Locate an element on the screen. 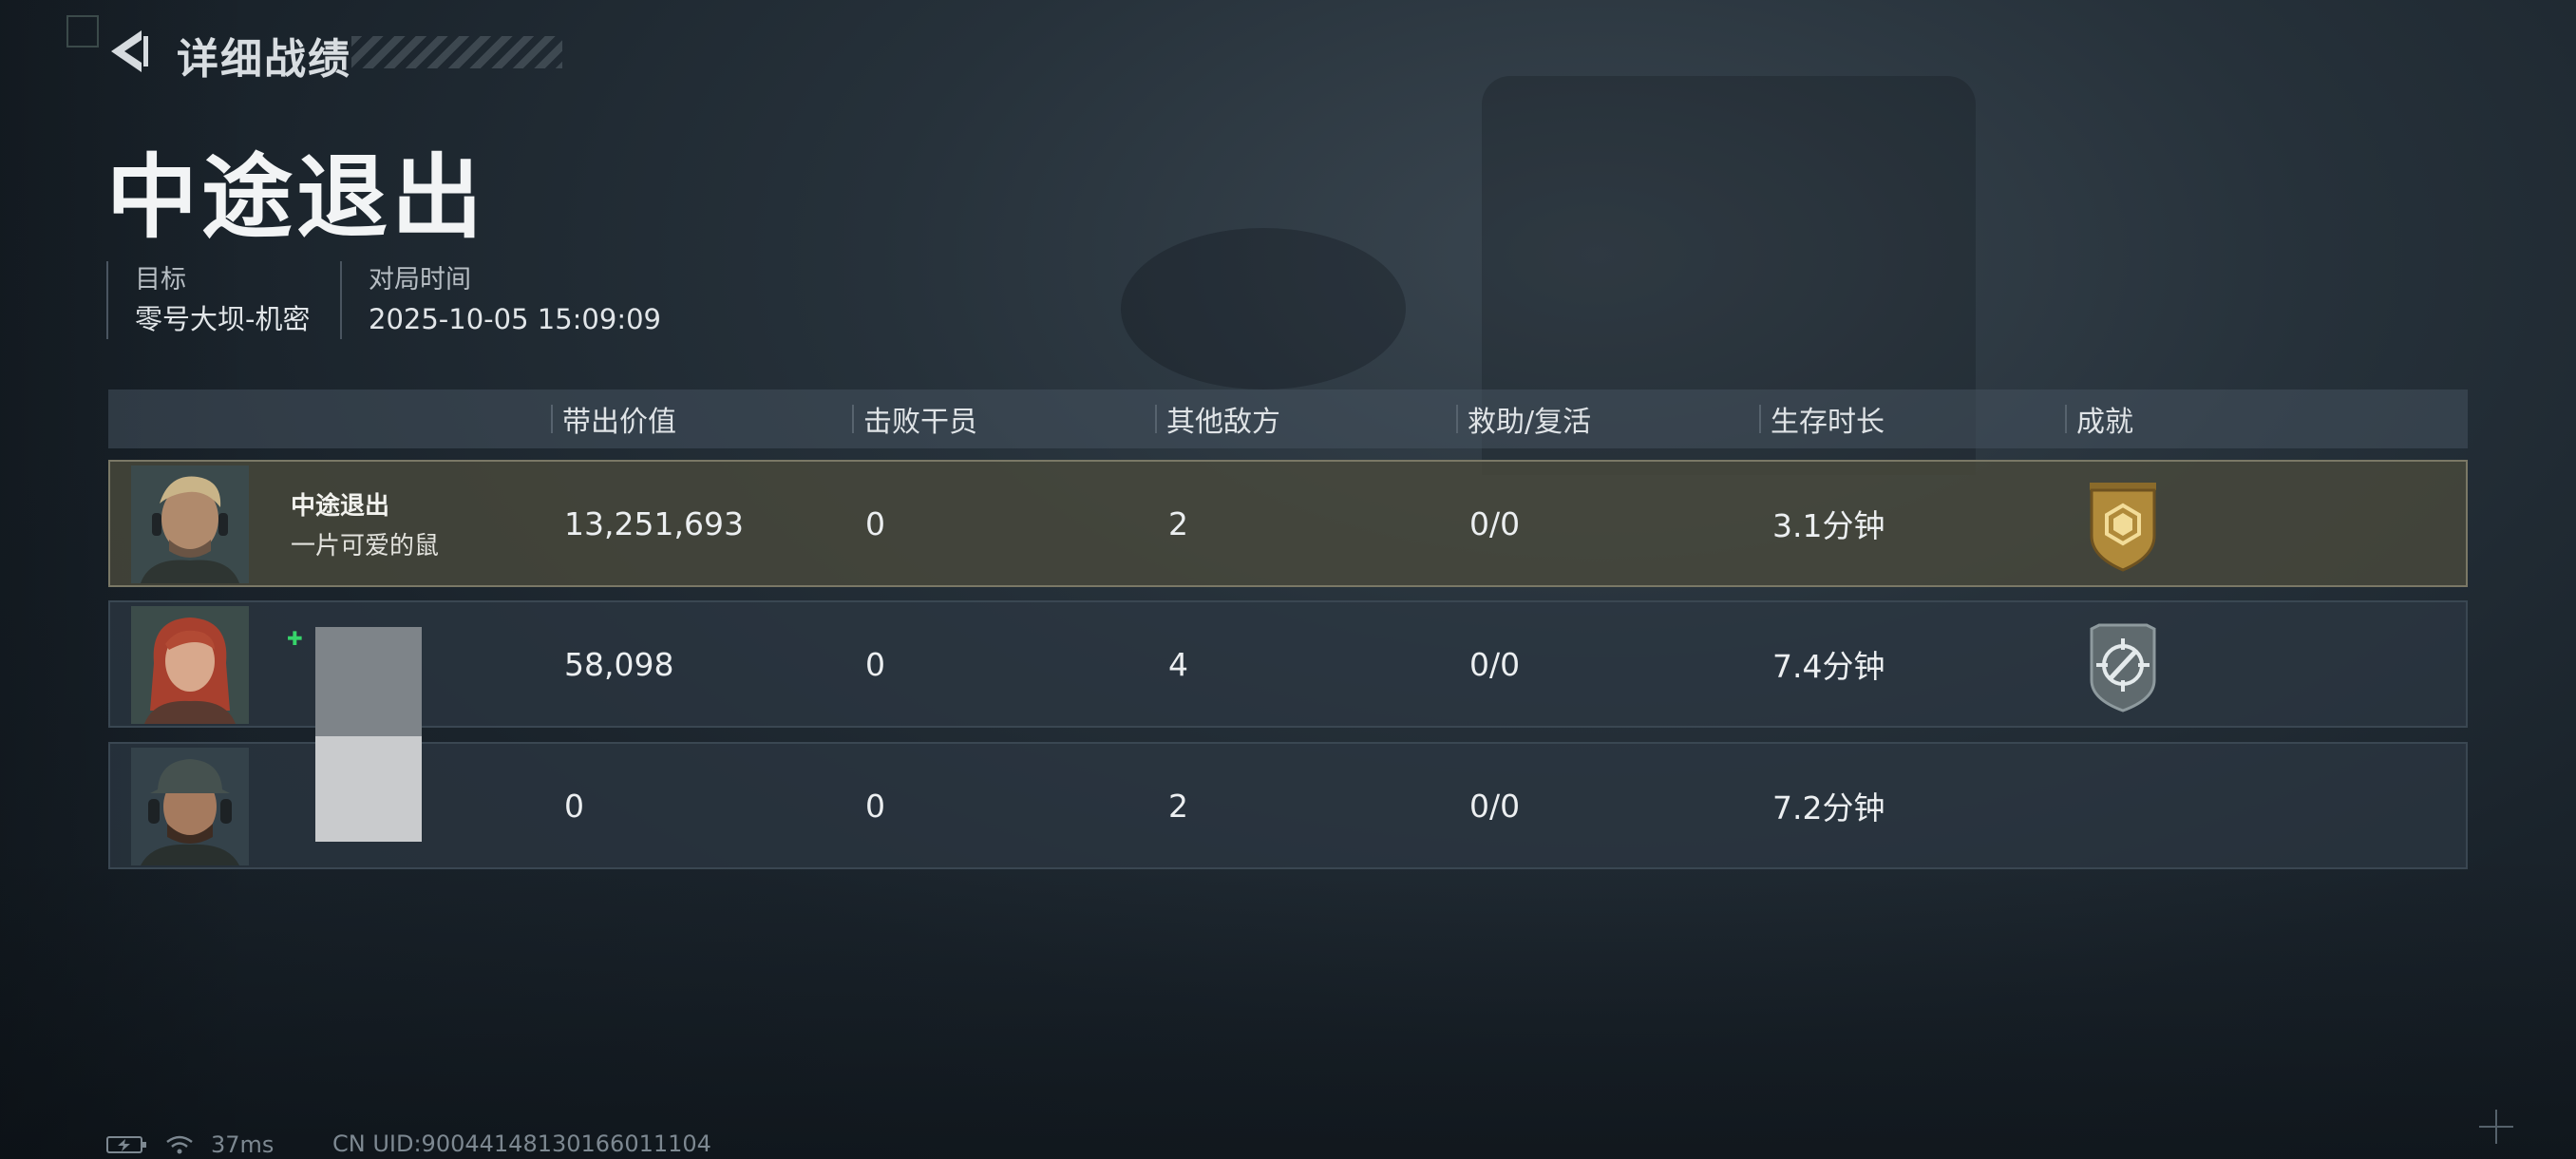 The image size is (2576, 1159). status-mark-icon: ✚ is located at coordinates (295, 638).